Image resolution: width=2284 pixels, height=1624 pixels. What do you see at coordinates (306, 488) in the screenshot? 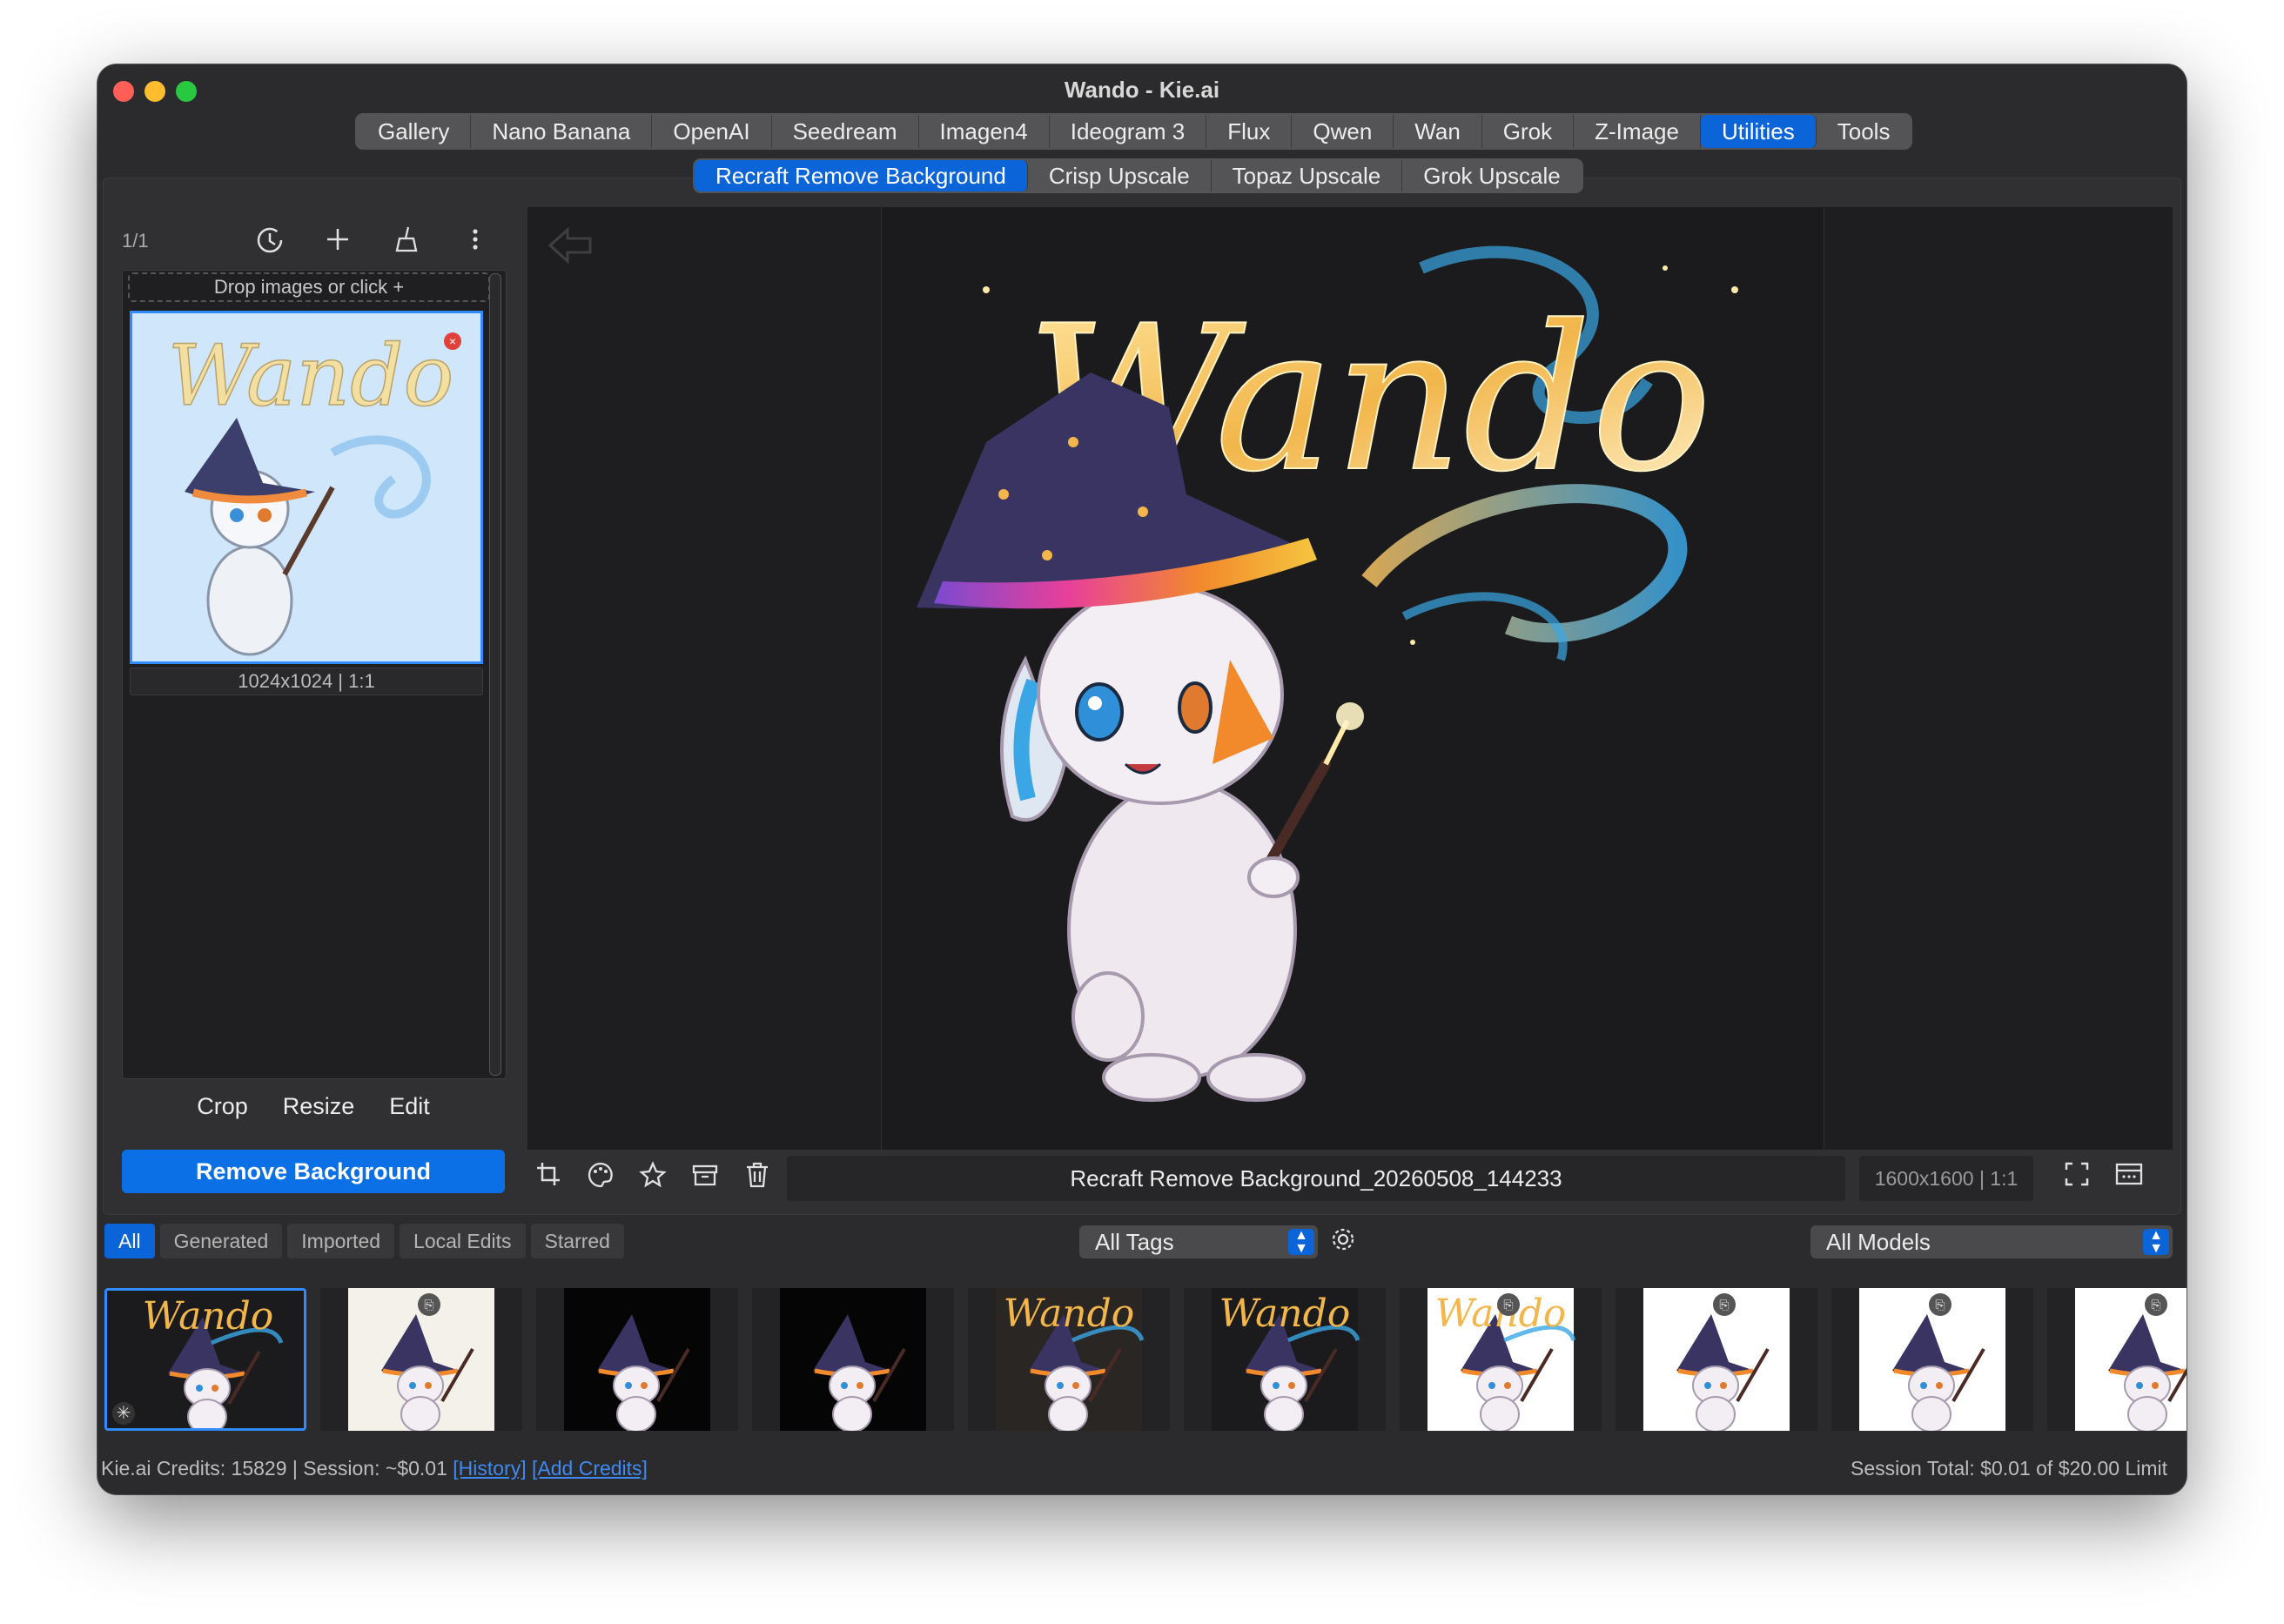
I see `input-image-thumbnail: Wando ×` at bounding box center [306, 488].